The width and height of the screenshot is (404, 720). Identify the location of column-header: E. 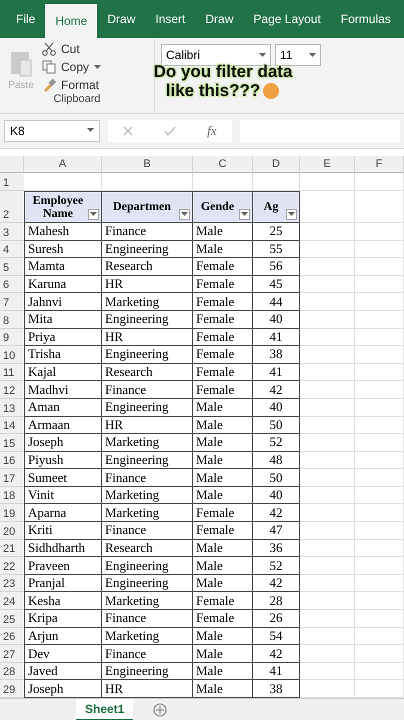
(327, 164).